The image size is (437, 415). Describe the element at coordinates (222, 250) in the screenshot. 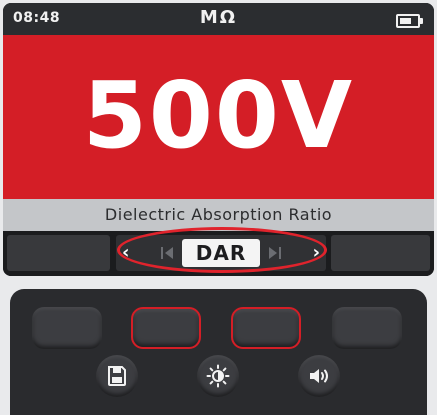

I see `highlight-ring` at that location.